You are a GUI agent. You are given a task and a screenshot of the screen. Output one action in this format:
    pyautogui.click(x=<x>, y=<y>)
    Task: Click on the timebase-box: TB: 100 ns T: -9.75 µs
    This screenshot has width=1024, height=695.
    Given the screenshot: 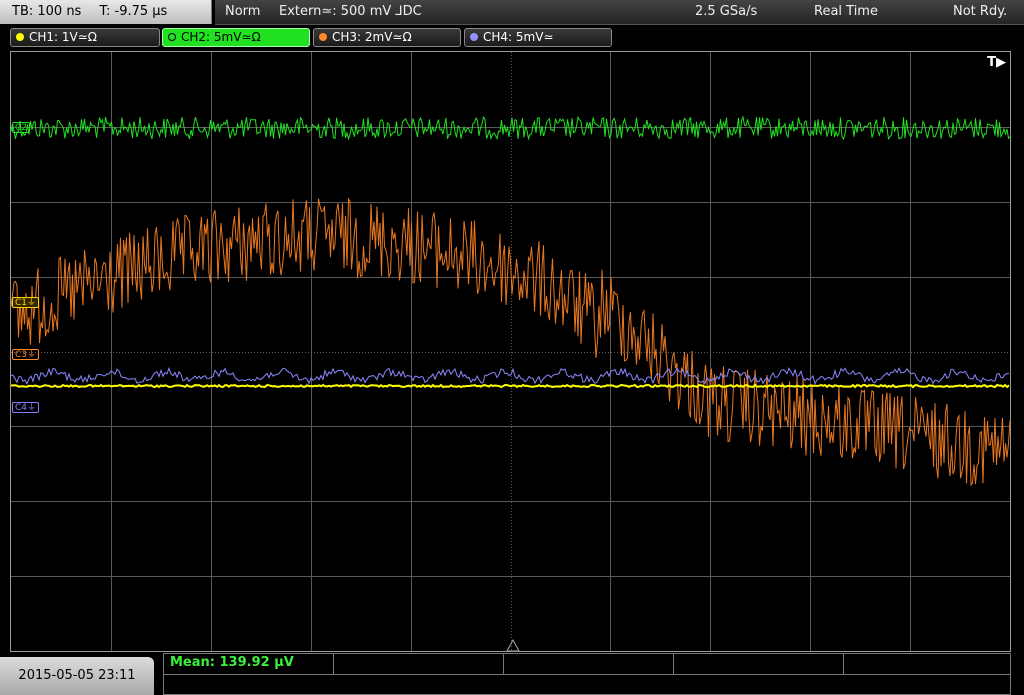 What is the action you would take?
    pyautogui.click(x=106, y=12)
    